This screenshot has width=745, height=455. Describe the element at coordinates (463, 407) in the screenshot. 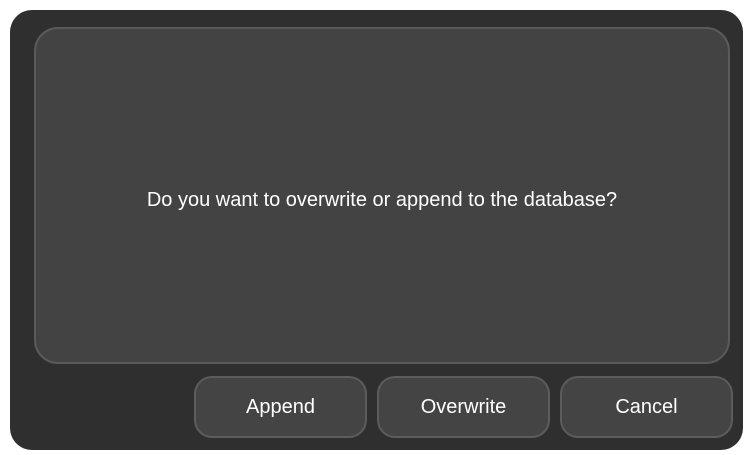

I see `overwrite-button: Overwrite` at that location.